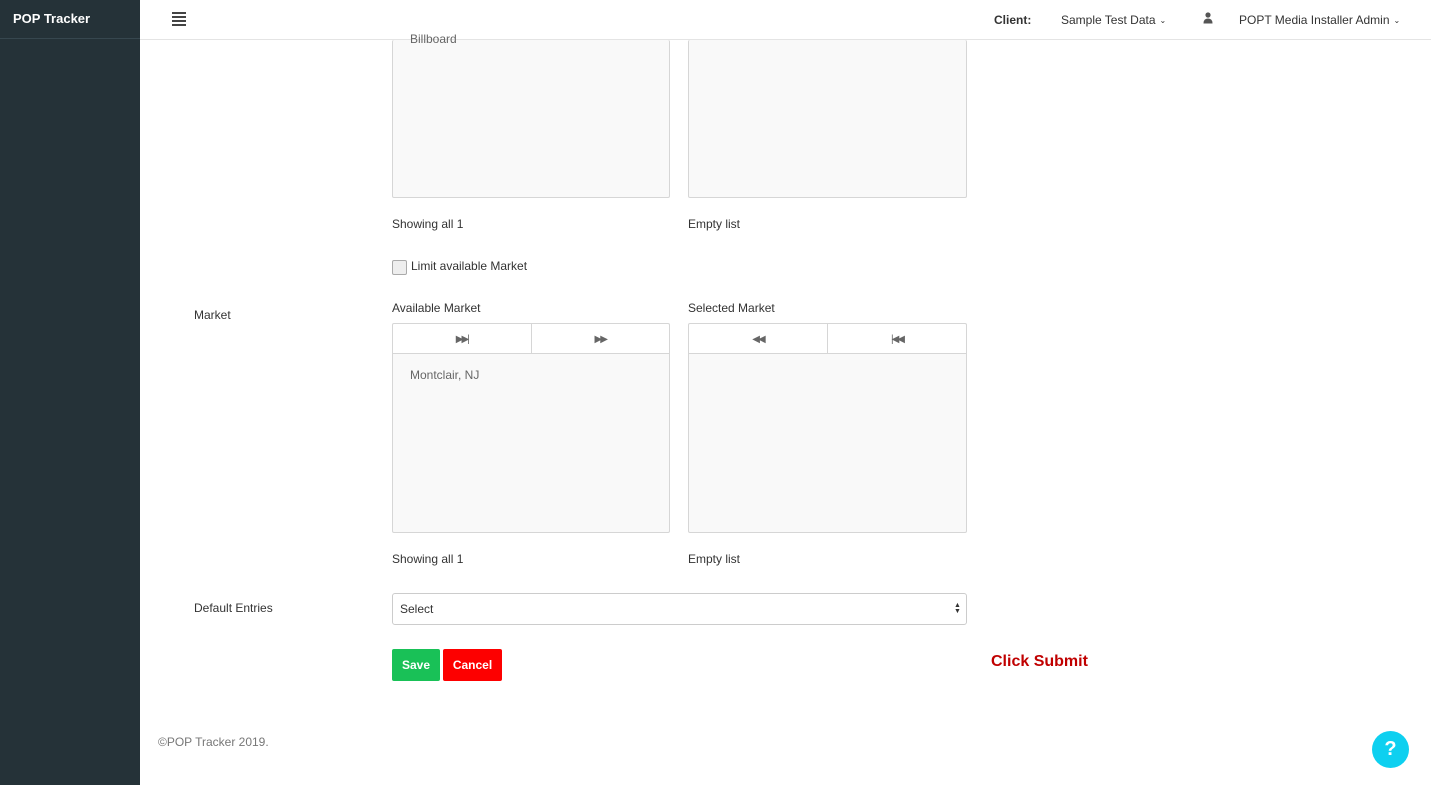 This screenshot has height=785, width=1431. What do you see at coordinates (531, 443) in the screenshot?
I see `available-market-list: Montclair, NJ` at bounding box center [531, 443].